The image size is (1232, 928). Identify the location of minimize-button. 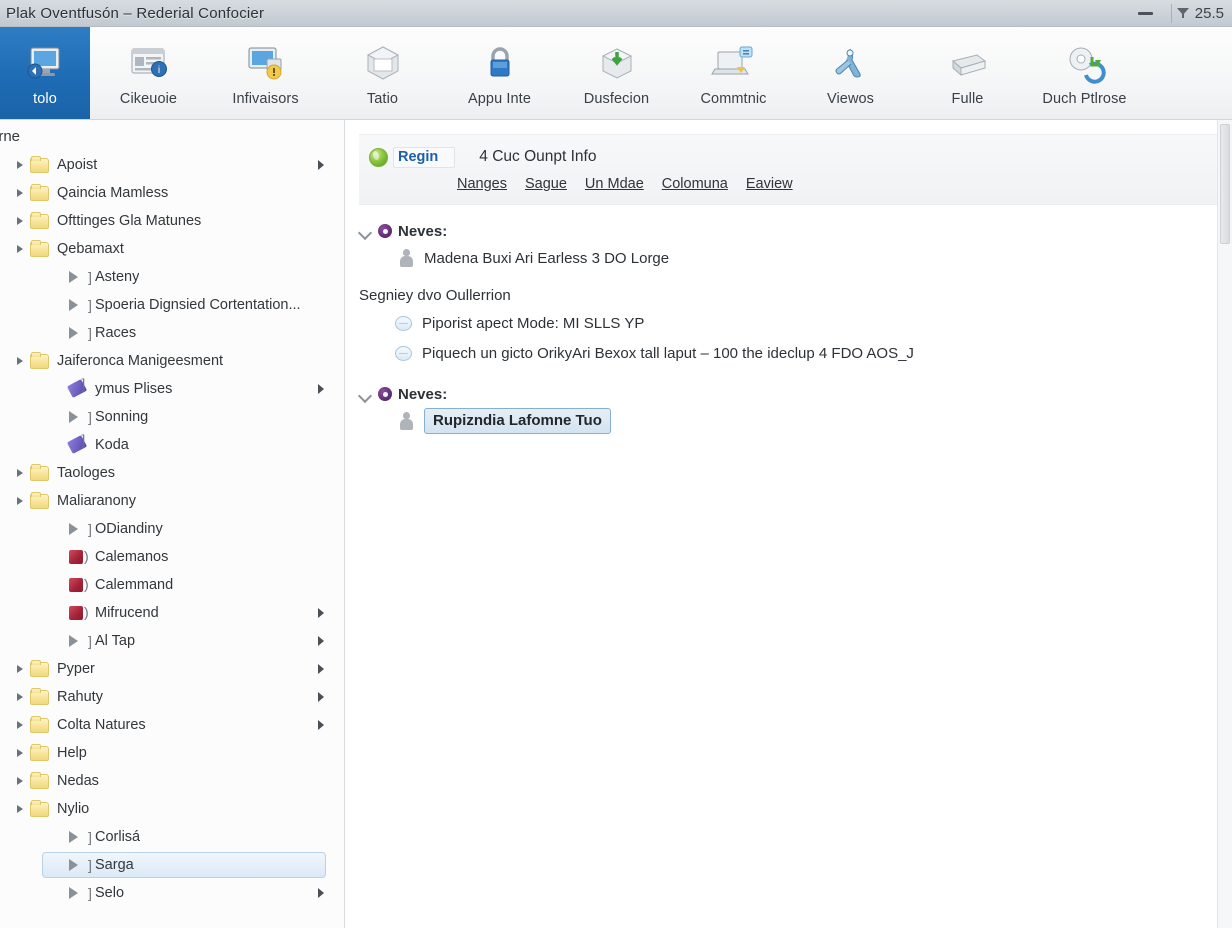
(1146, 13).